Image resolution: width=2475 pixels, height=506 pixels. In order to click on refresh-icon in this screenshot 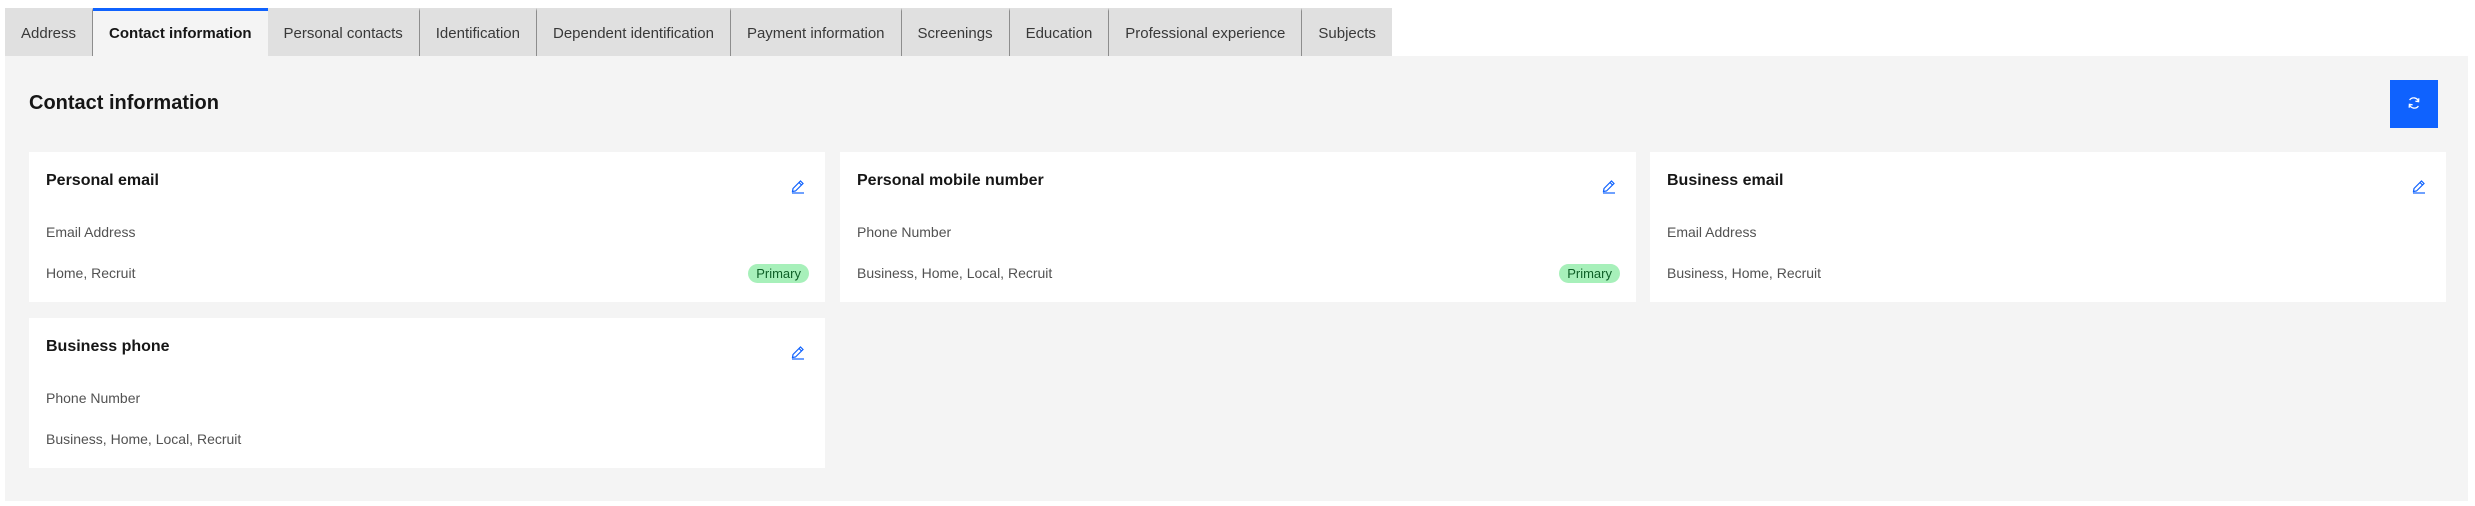, I will do `click(2414, 104)`.